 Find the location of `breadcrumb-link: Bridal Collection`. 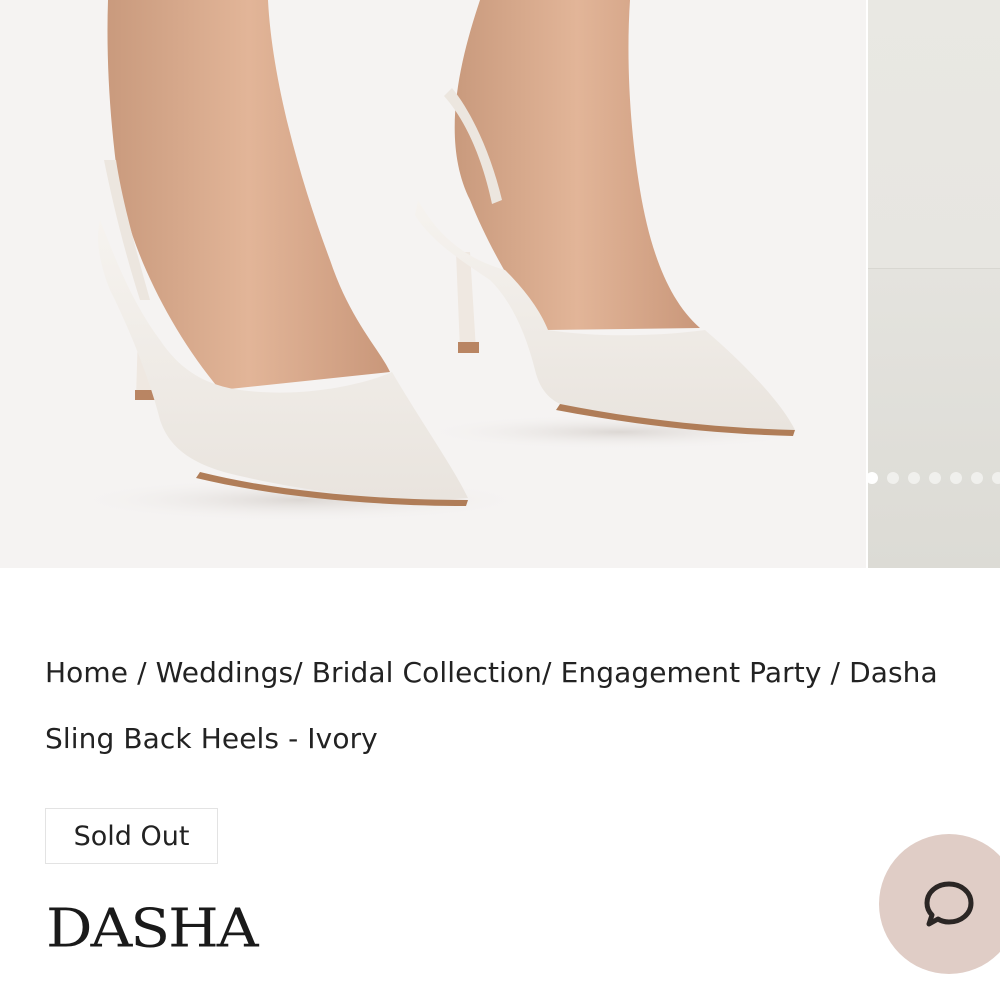

breadcrumb-link: Bridal Collection is located at coordinates (427, 672).